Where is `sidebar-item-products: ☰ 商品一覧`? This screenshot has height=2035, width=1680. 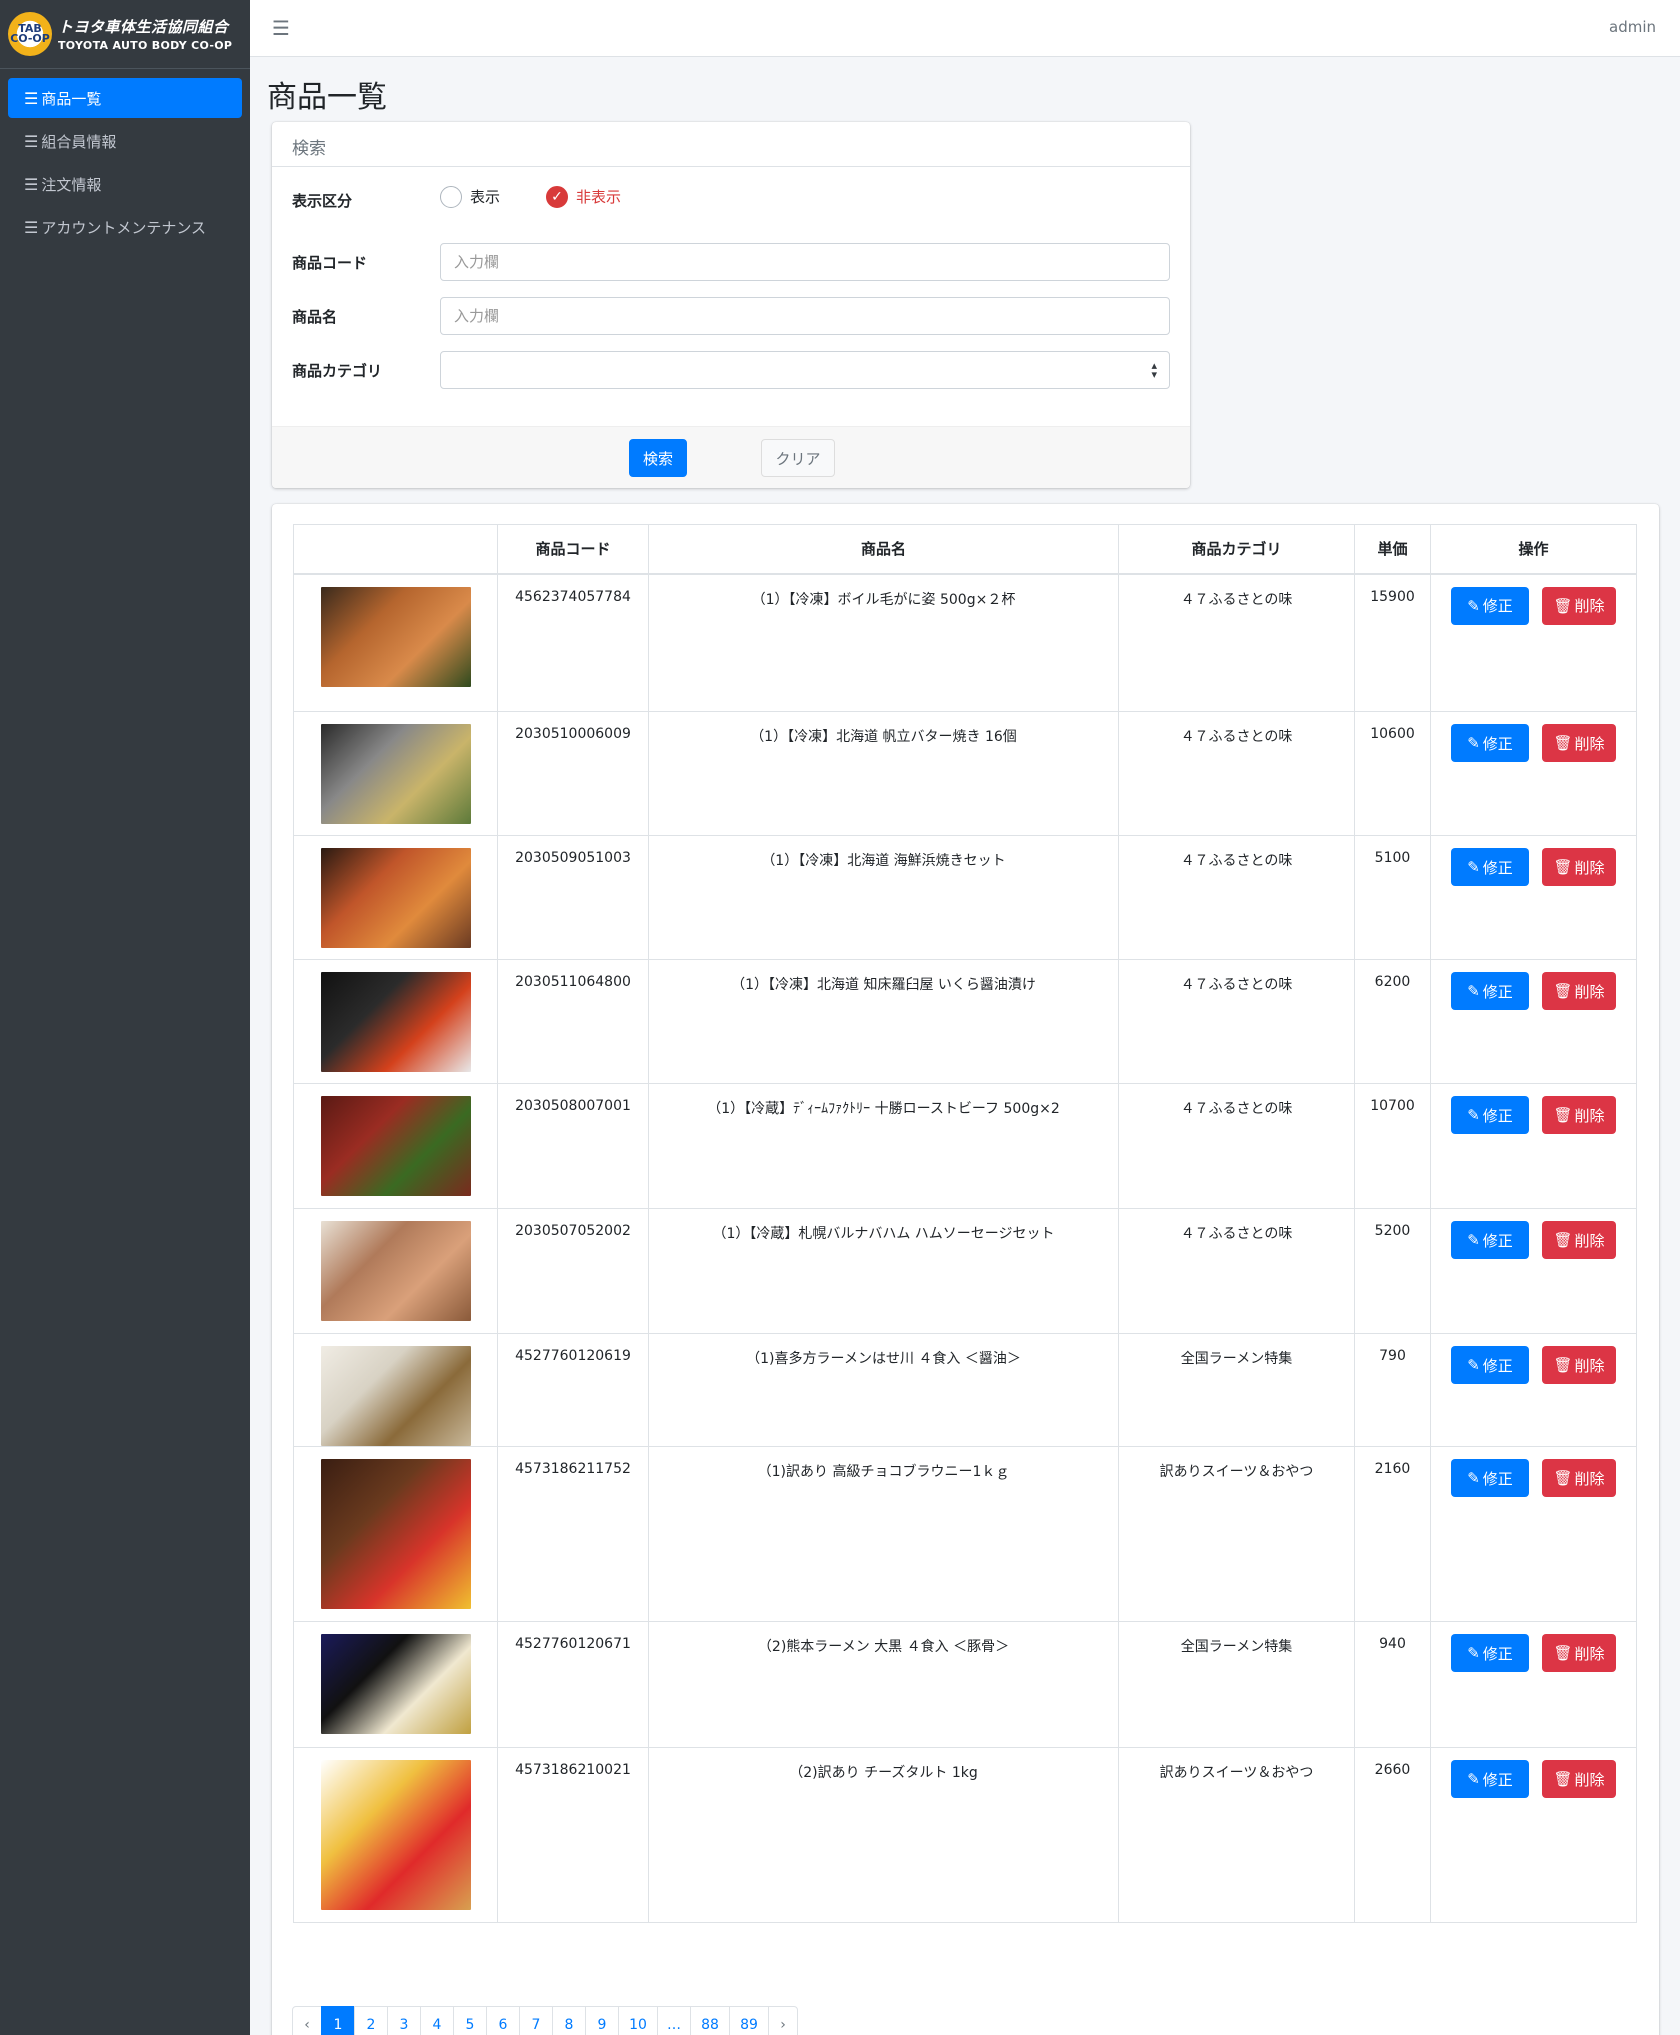
sidebar-item-products: ☰ 商品一覧 is located at coordinates (125, 98).